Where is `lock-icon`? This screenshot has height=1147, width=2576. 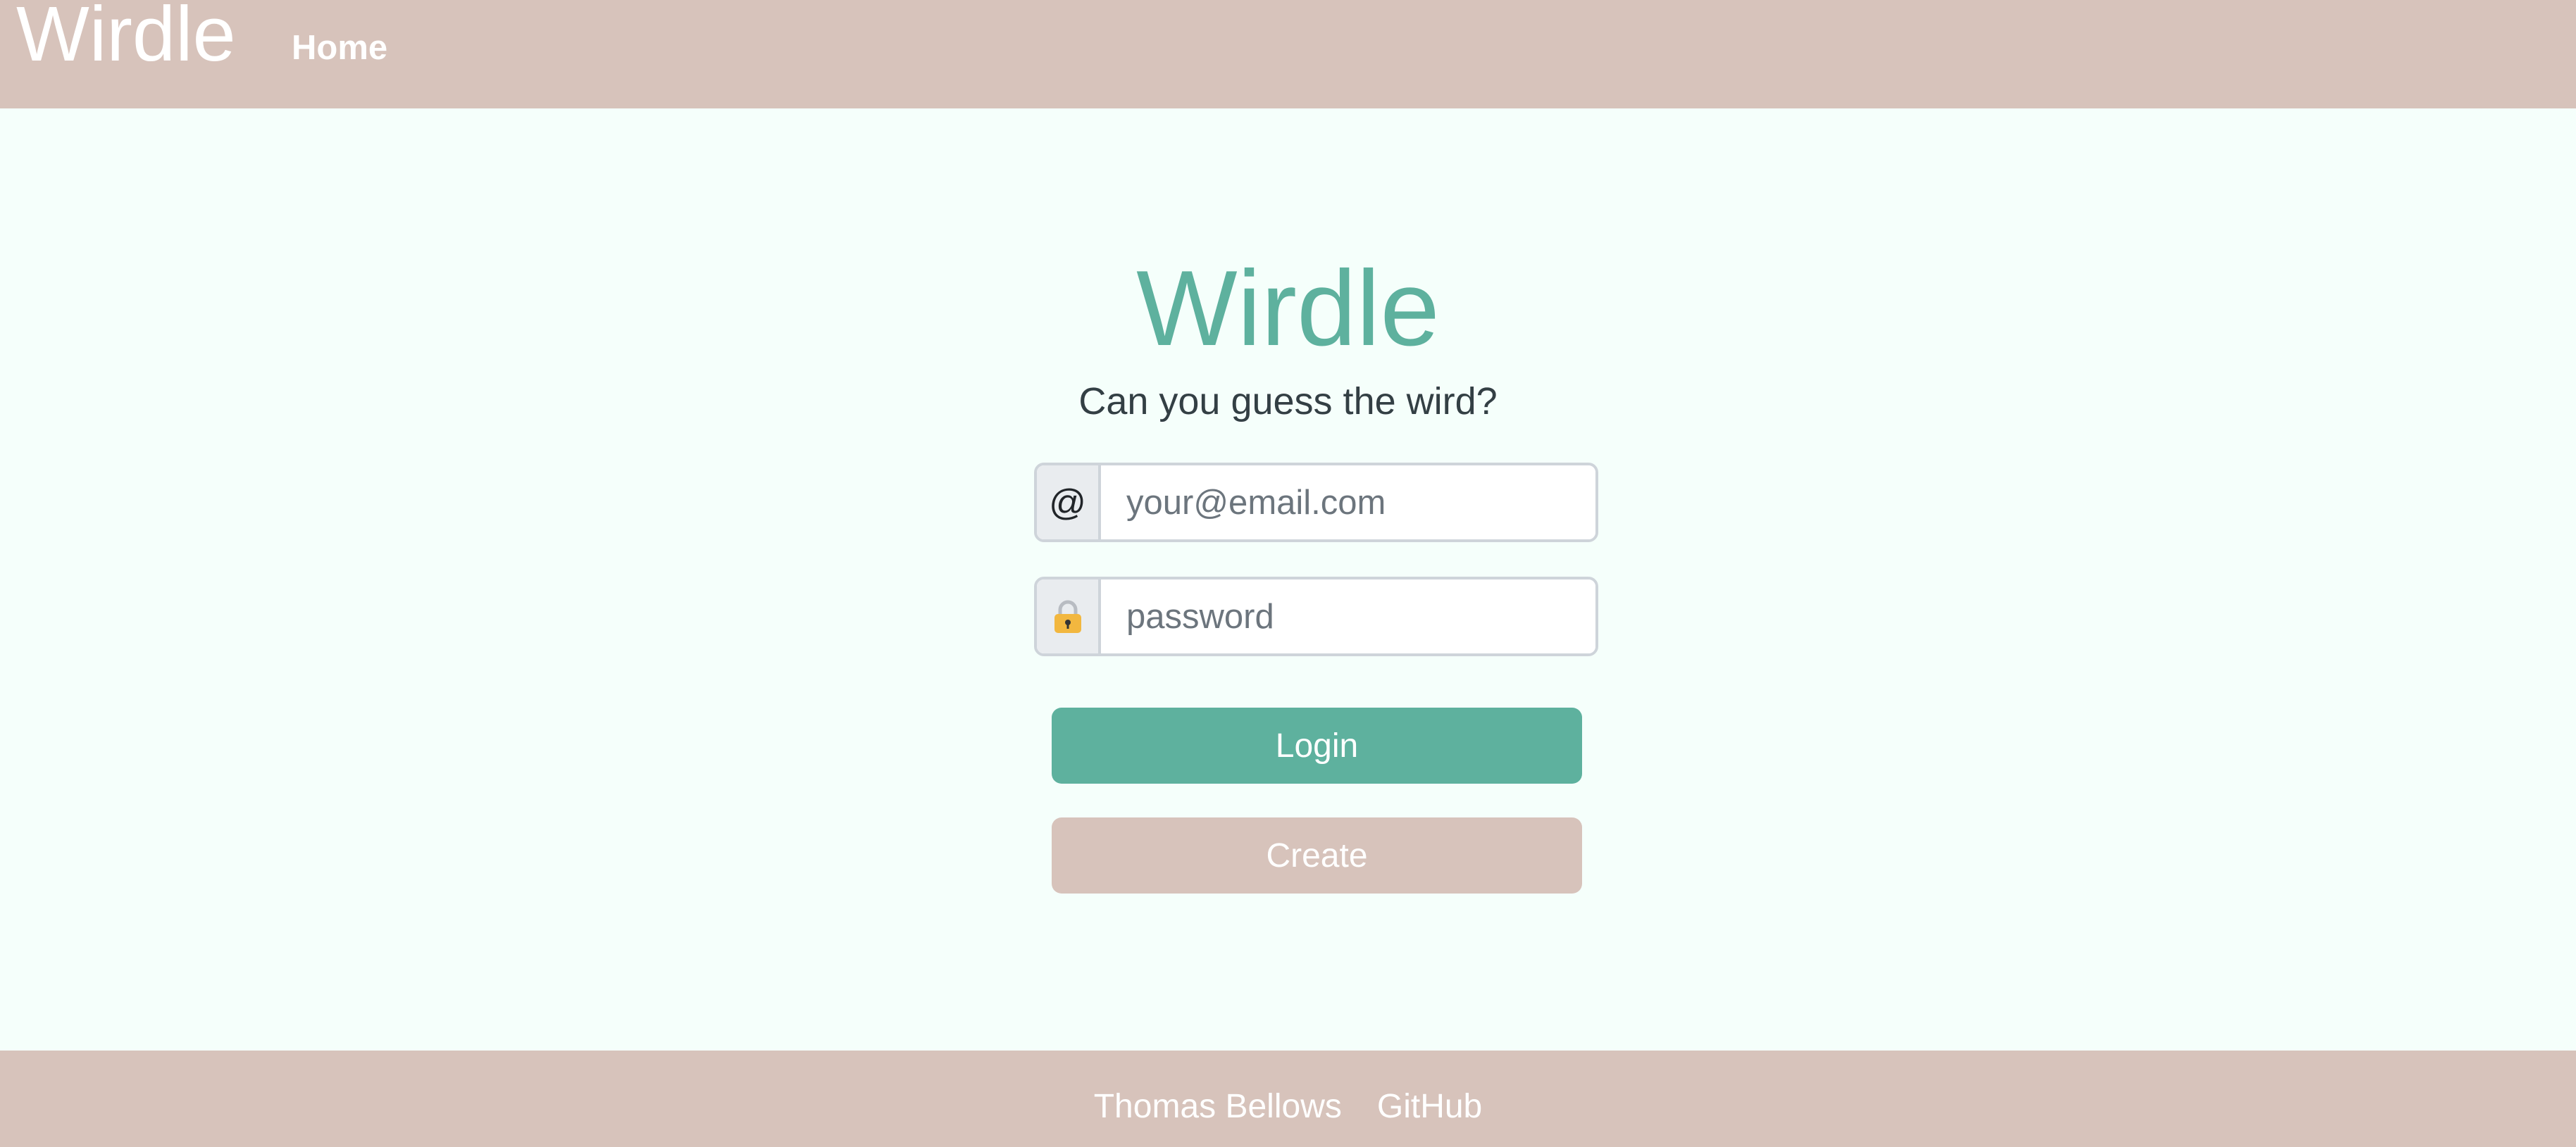 lock-icon is located at coordinates (1069, 616).